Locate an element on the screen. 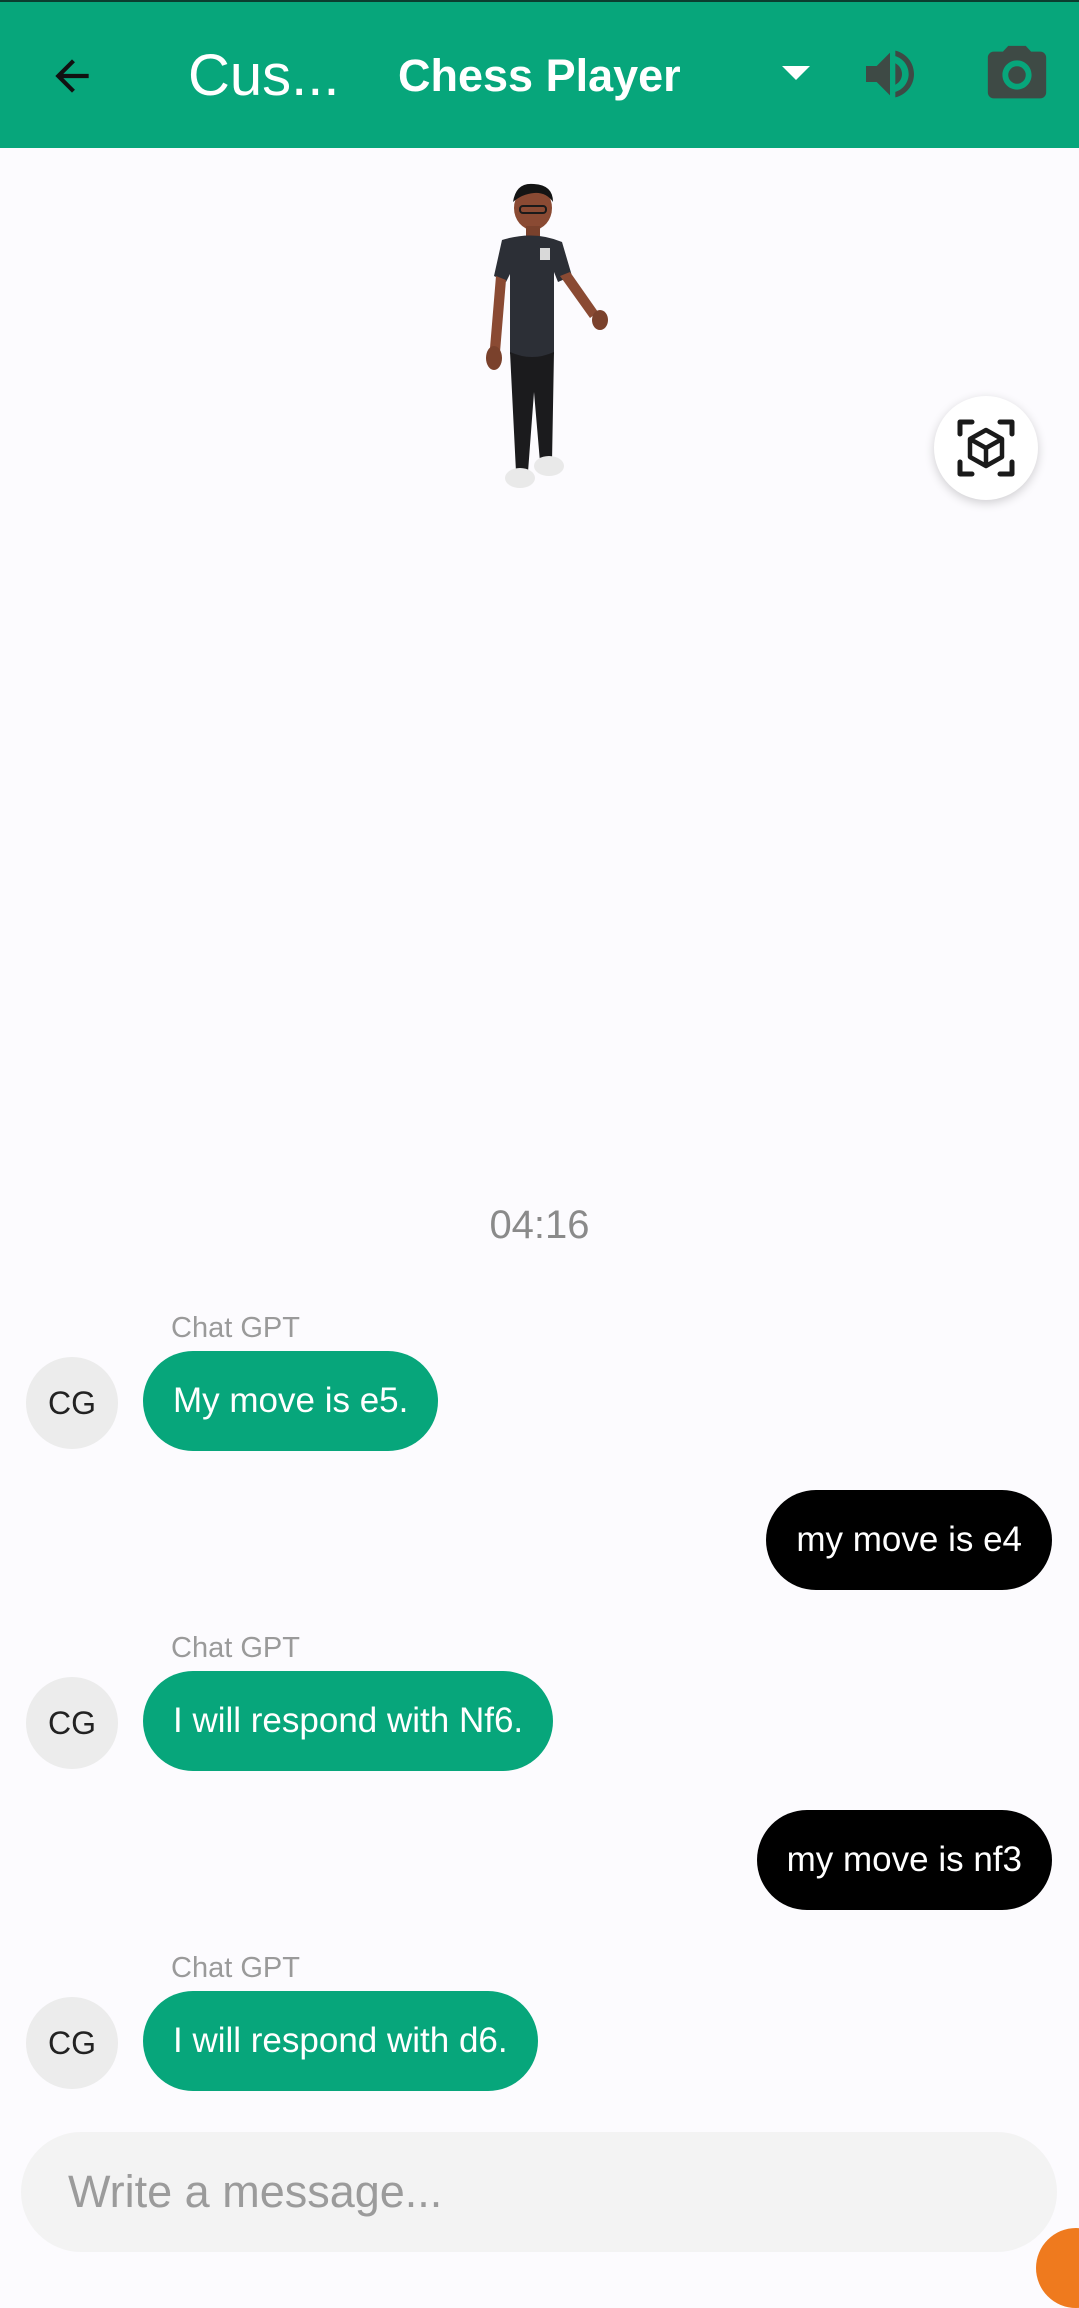 The image size is (1079, 2308). persona-dropdown: Chess Player is located at coordinates (611, 76).